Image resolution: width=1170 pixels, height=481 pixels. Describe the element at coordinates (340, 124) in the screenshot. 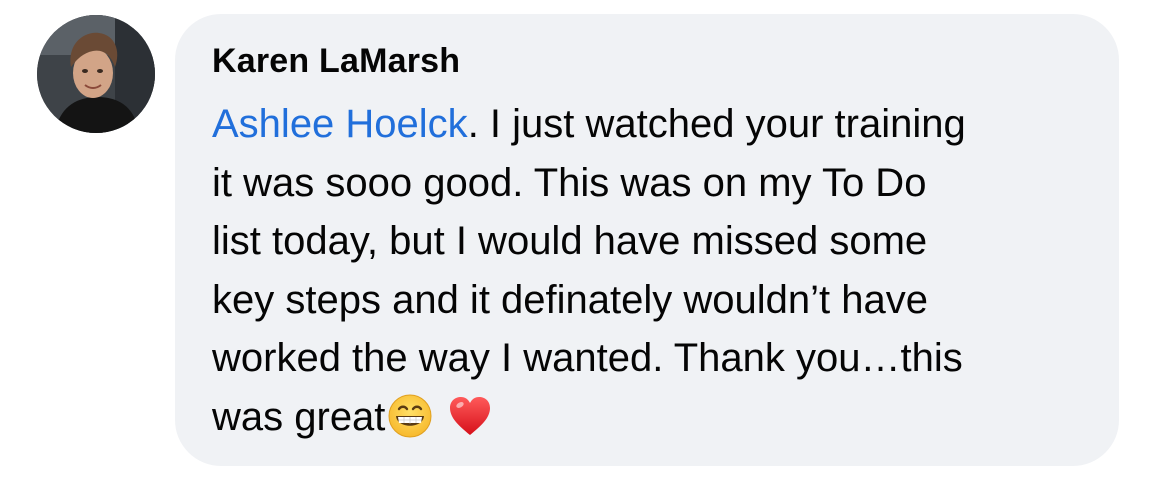

I see `mention-link: Ashlee Hoelck` at that location.